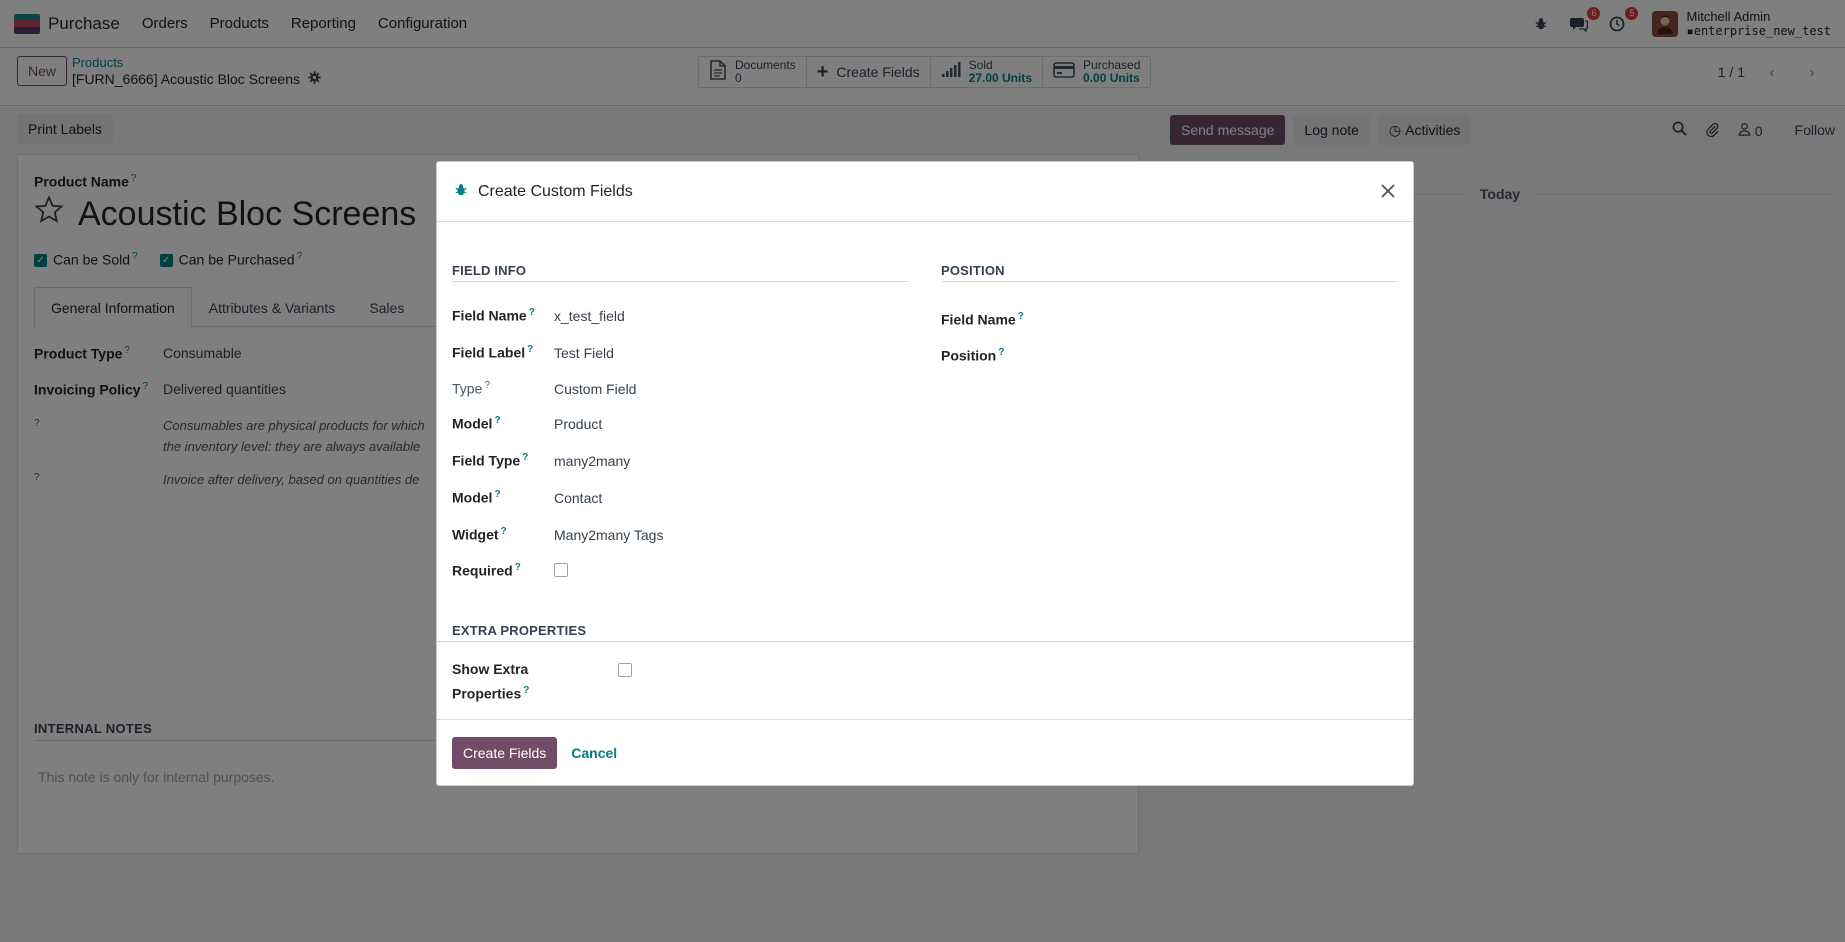  I want to click on extra-properties-title: EXTRA PROPERTIES, so click(519, 630).